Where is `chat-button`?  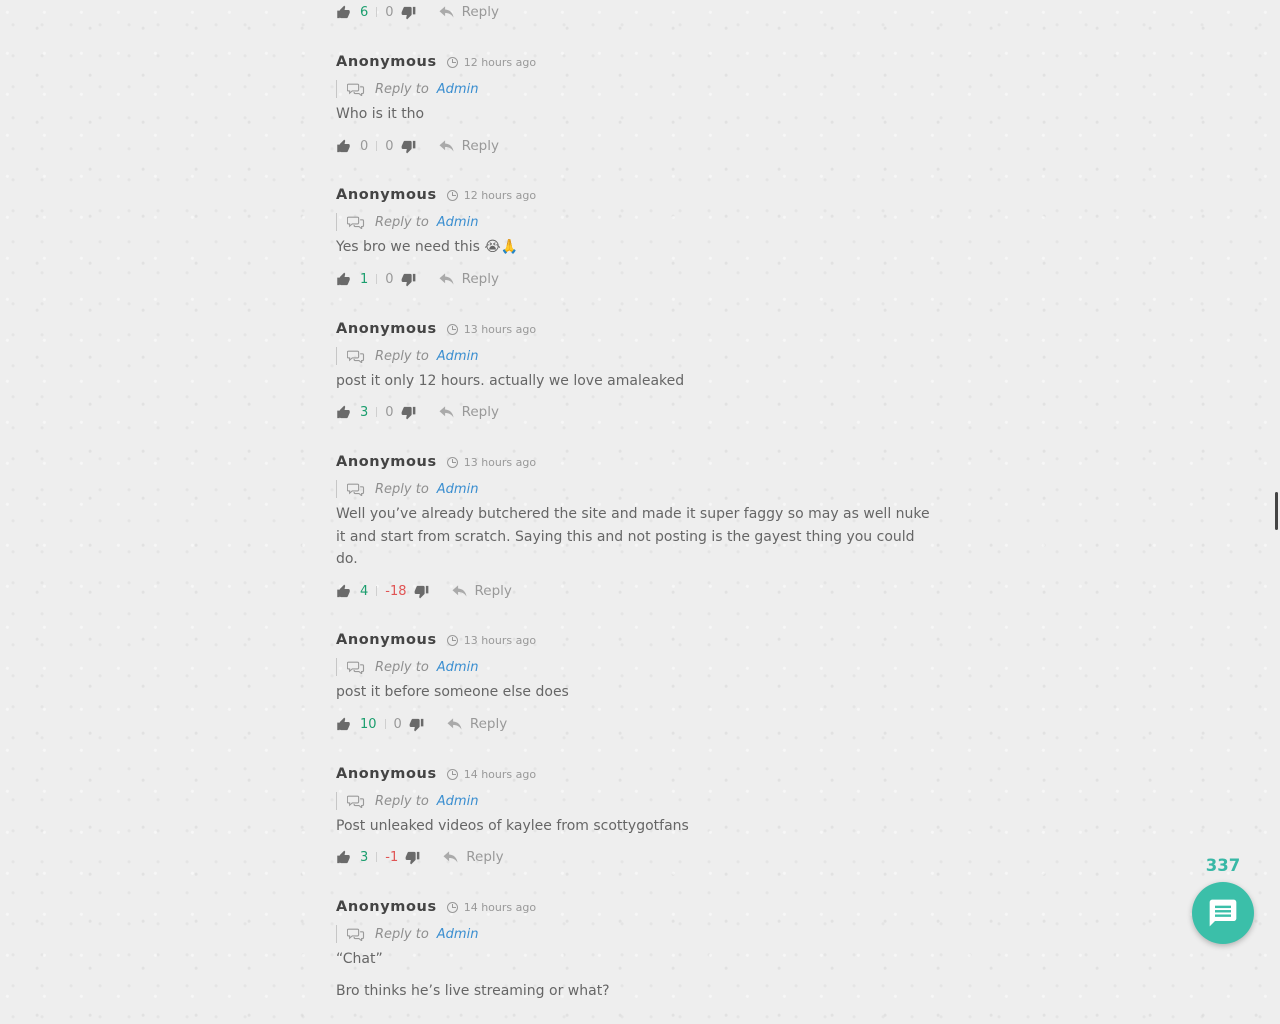 chat-button is located at coordinates (1223, 913).